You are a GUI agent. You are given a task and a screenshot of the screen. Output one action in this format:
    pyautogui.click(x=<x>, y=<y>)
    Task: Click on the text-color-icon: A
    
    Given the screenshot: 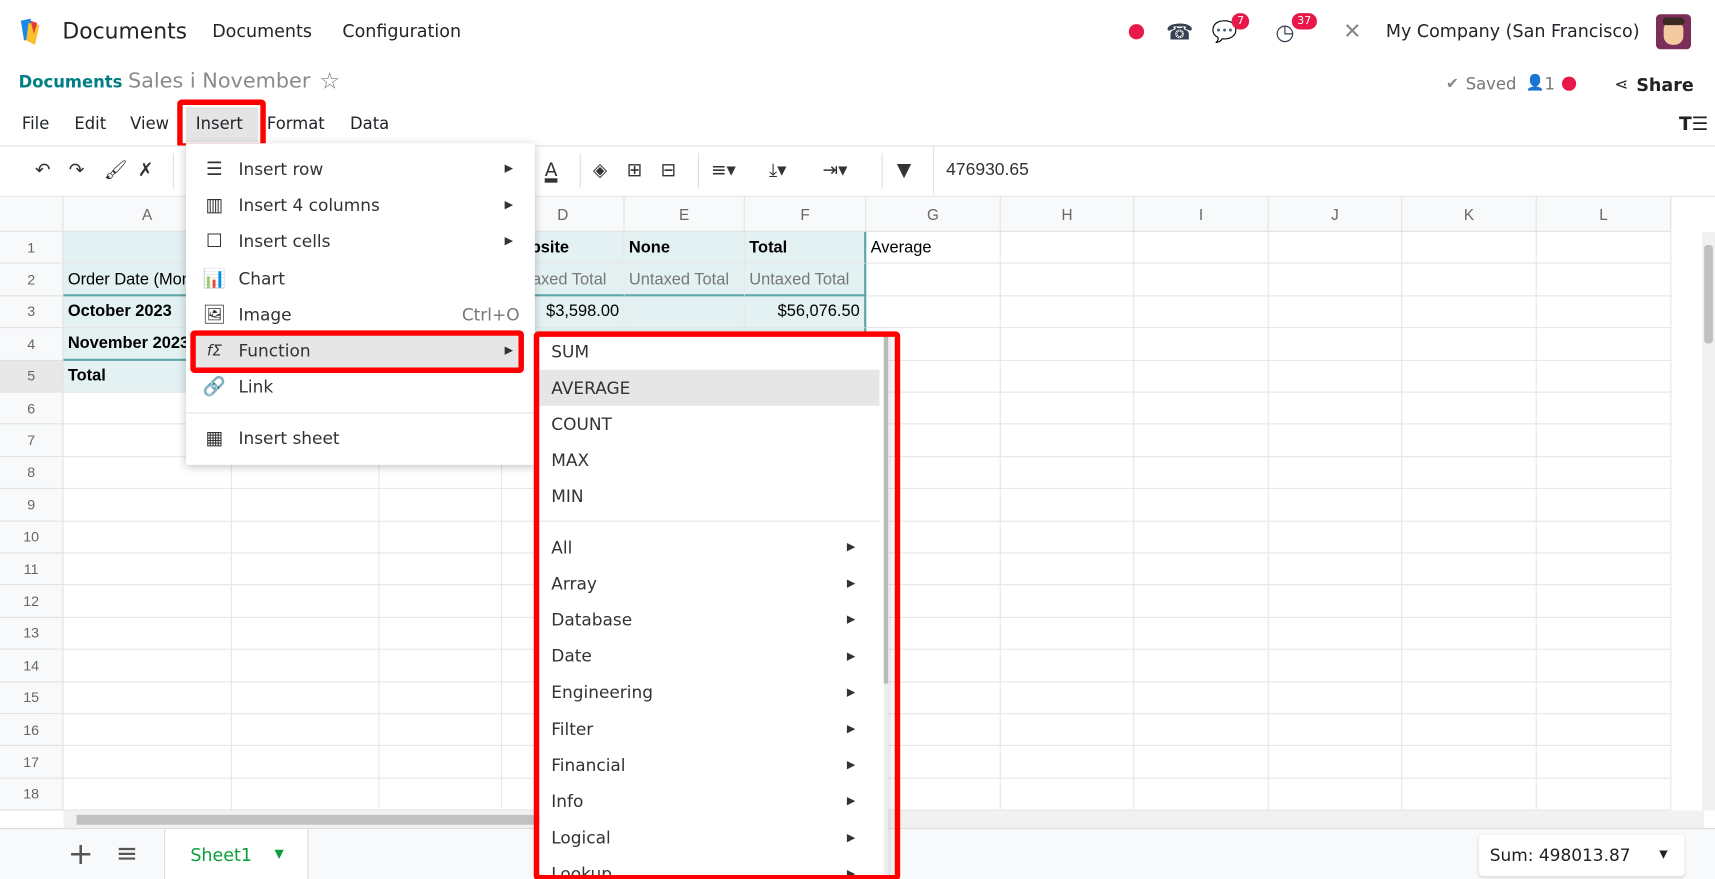 What is the action you would take?
    pyautogui.click(x=551, y=171)
    